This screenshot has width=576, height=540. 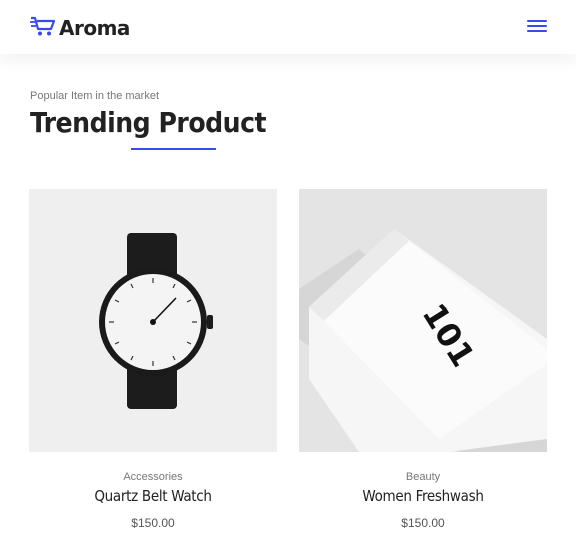 I want to click on product-name: Quartz Belt Watch, so click(x=153, y=496).